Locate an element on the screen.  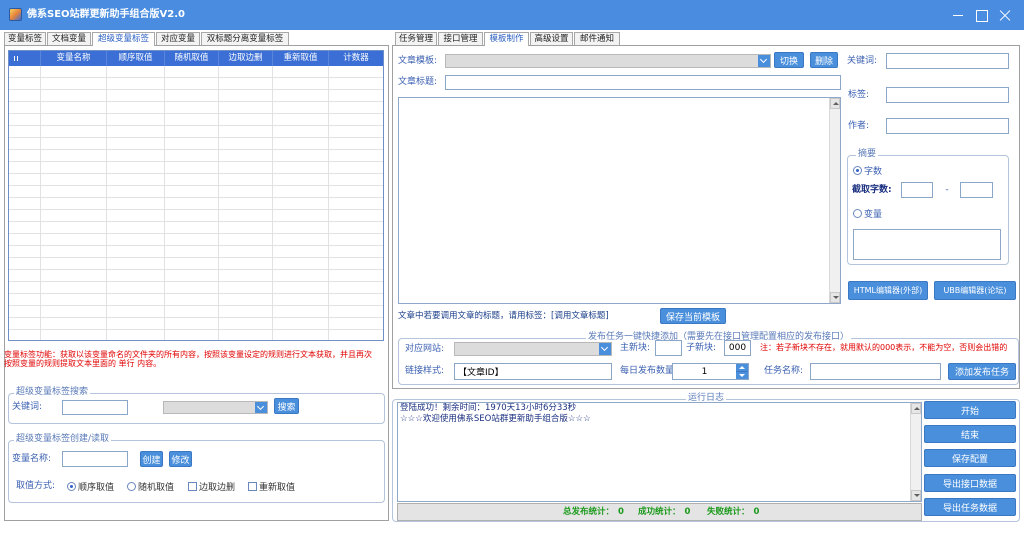
site-label: 对应网站: is located at coordinates (425, 349).